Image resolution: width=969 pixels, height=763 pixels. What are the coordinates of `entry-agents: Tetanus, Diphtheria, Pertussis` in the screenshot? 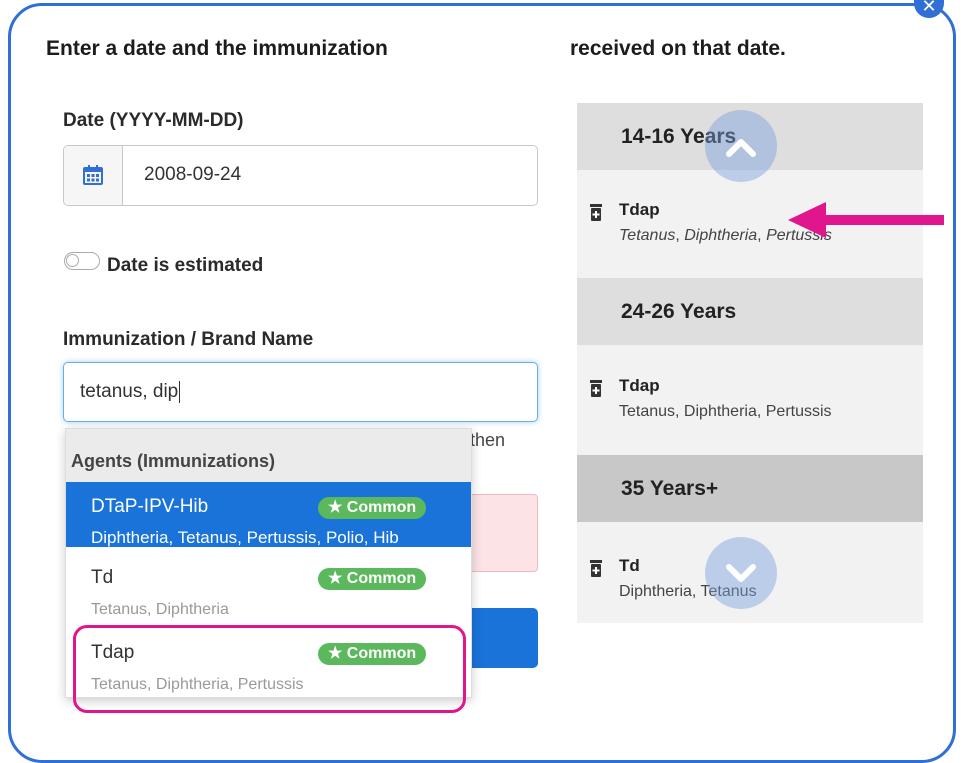 It's located at (725, 411).